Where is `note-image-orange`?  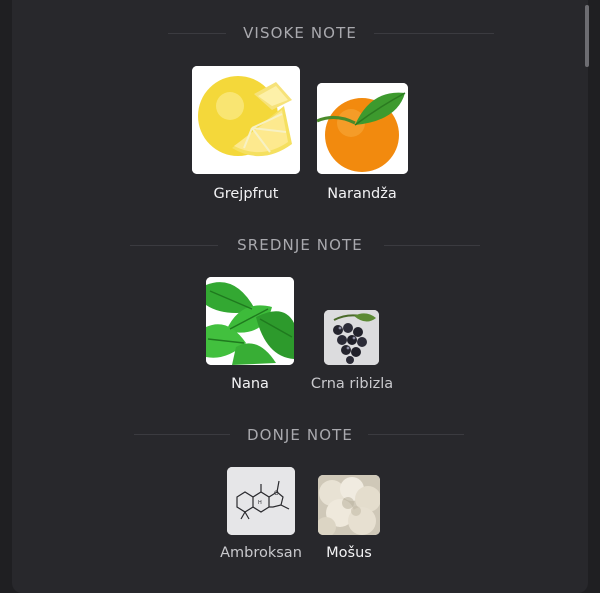
note-image-orange is located at coordinates (362, 128).